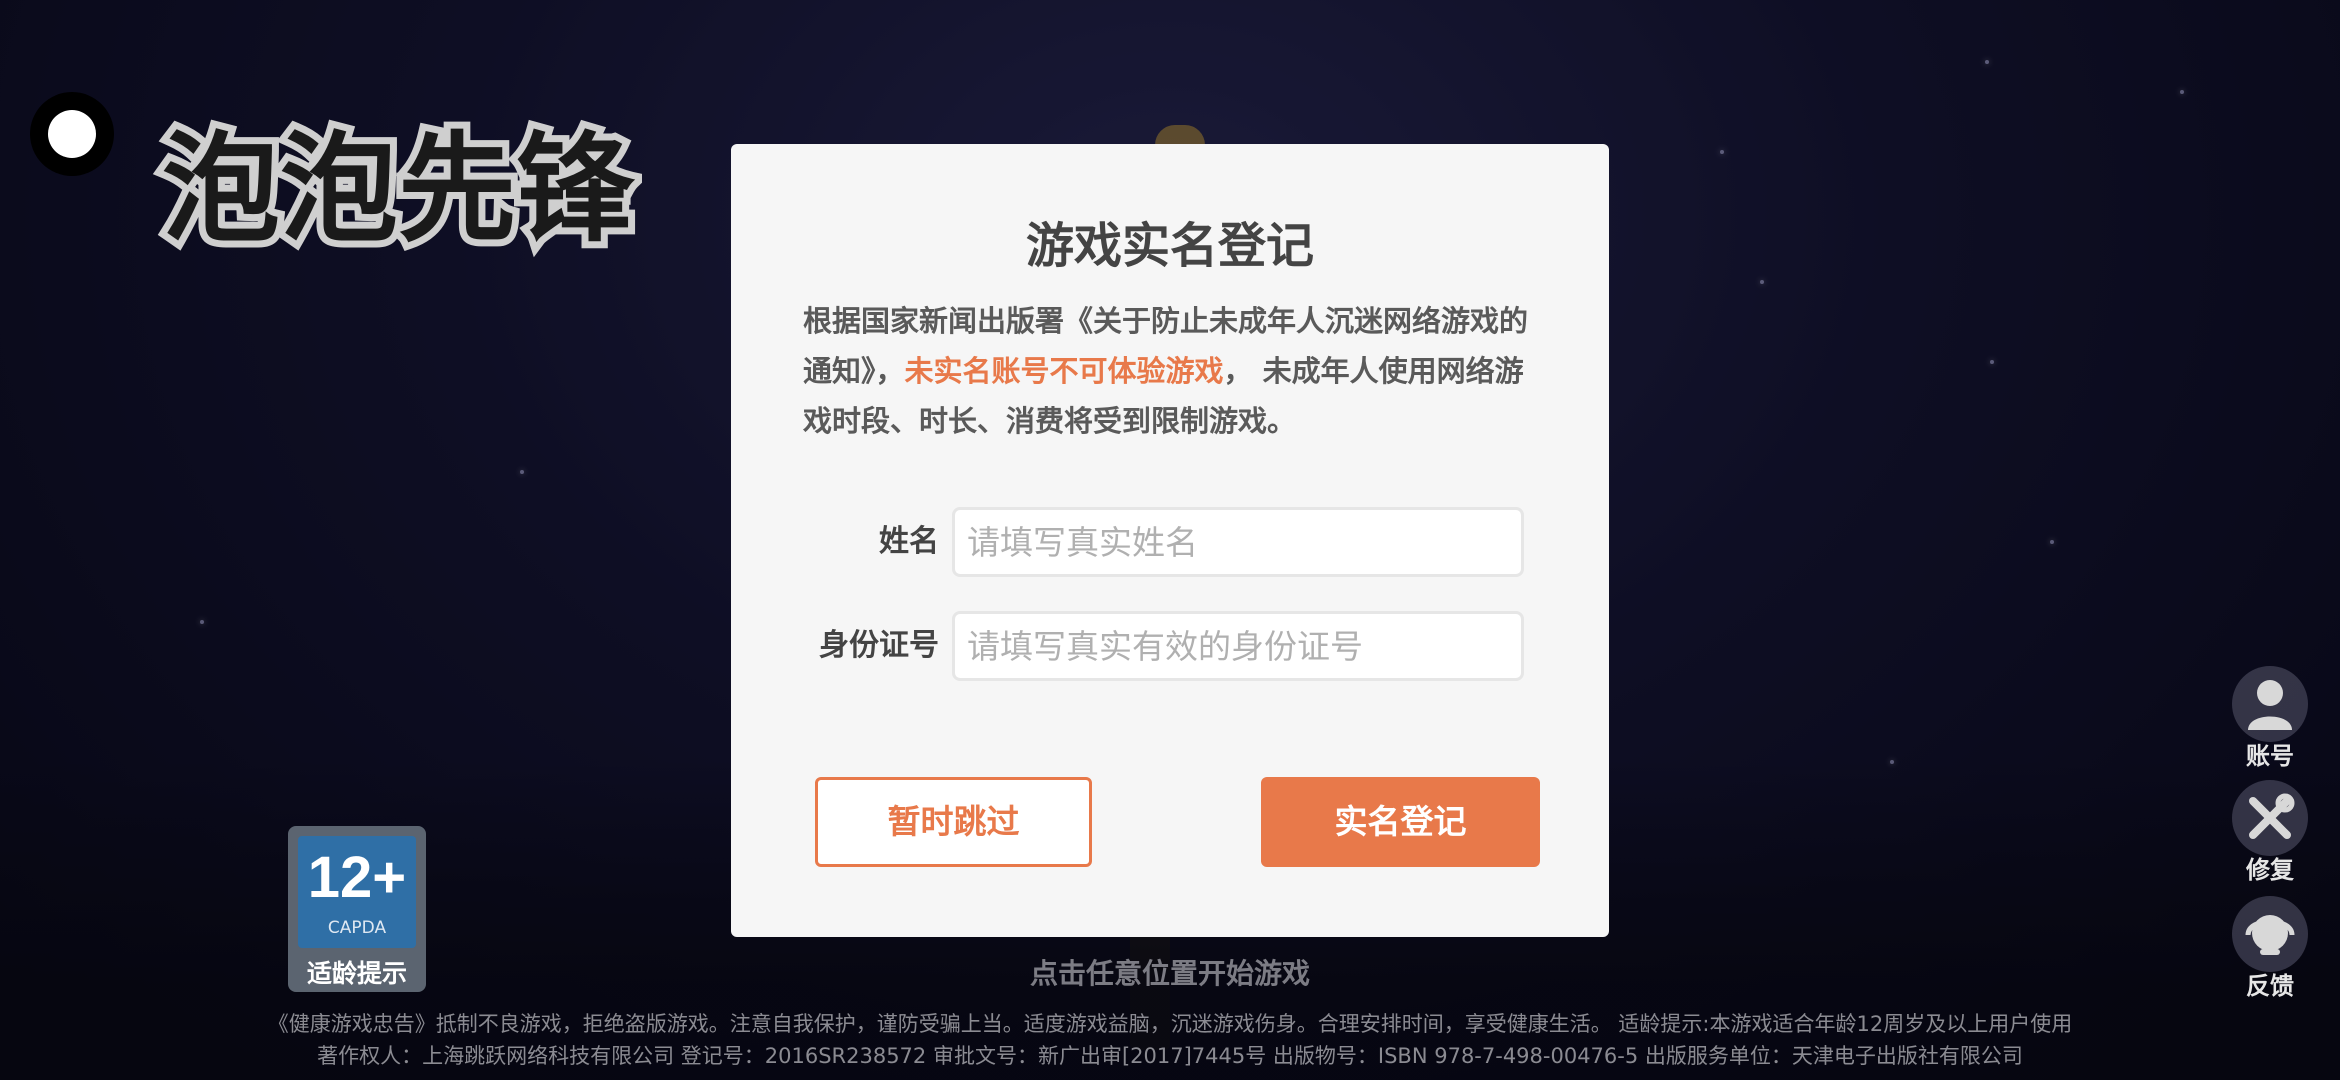 This screenshot has height=1080, width=2340. Describe the element at coordinates (2270, 986) in the screenshot. I see `feedback-label: 反馈` at that location.